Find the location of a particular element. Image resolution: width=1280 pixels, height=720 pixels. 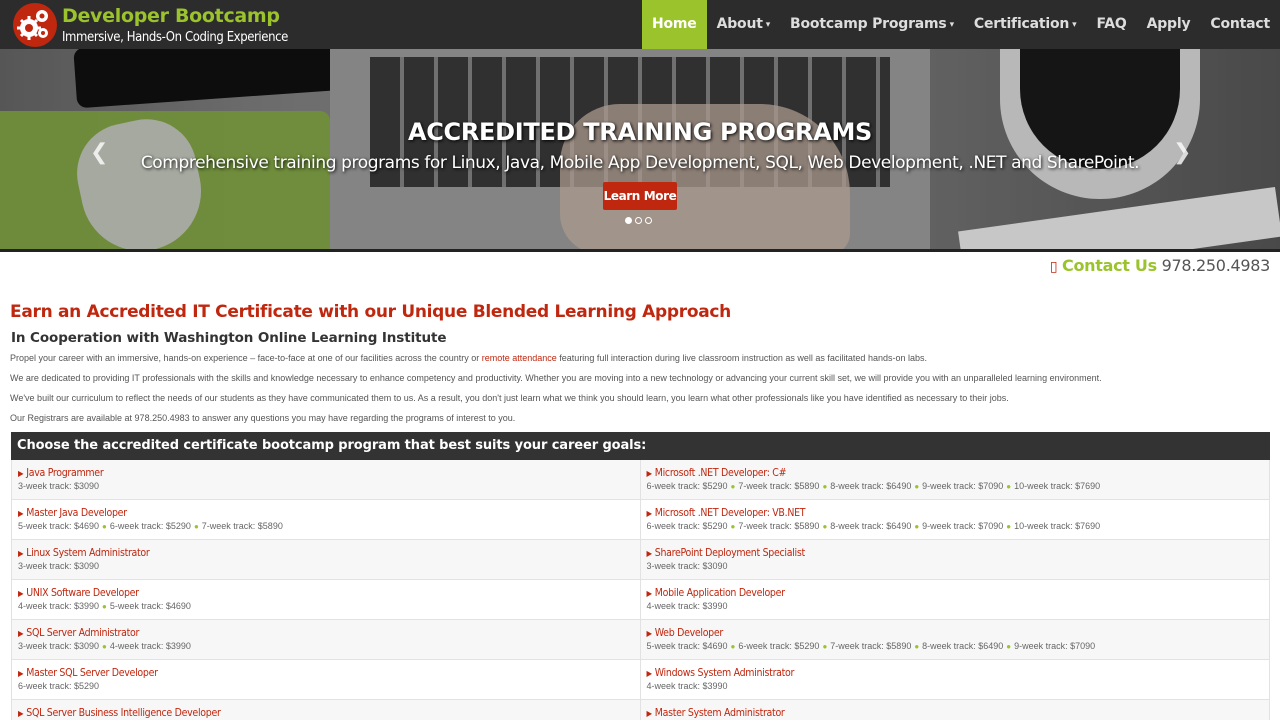

program-name: Mobile Application Developer is located at coordinates (719, 593).